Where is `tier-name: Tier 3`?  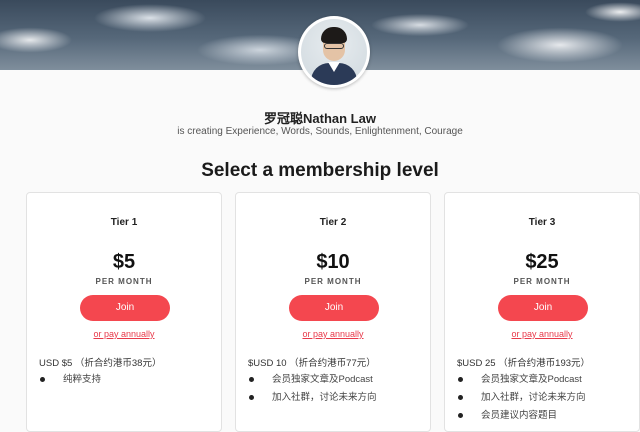 tier-name: Tier 3 is located at coordinates (542, 222).